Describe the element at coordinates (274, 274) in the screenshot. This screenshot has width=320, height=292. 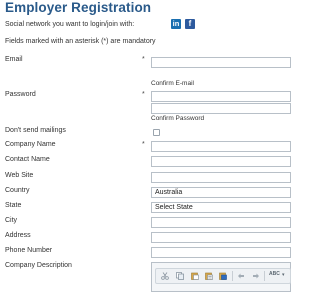
I see `spellcheck-icon: ABC` at that location.